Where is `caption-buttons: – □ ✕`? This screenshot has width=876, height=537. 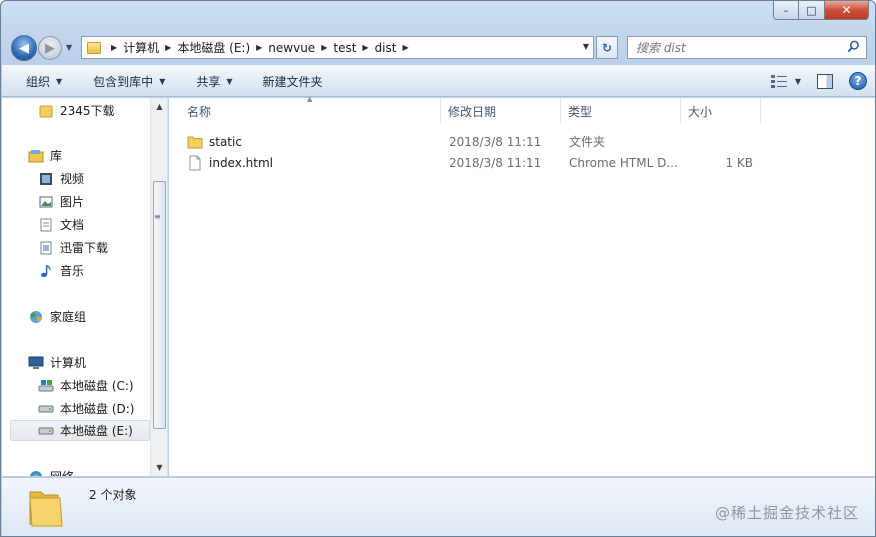
caption-buttons: – □ ✕ is located at coordinates (821, 10).